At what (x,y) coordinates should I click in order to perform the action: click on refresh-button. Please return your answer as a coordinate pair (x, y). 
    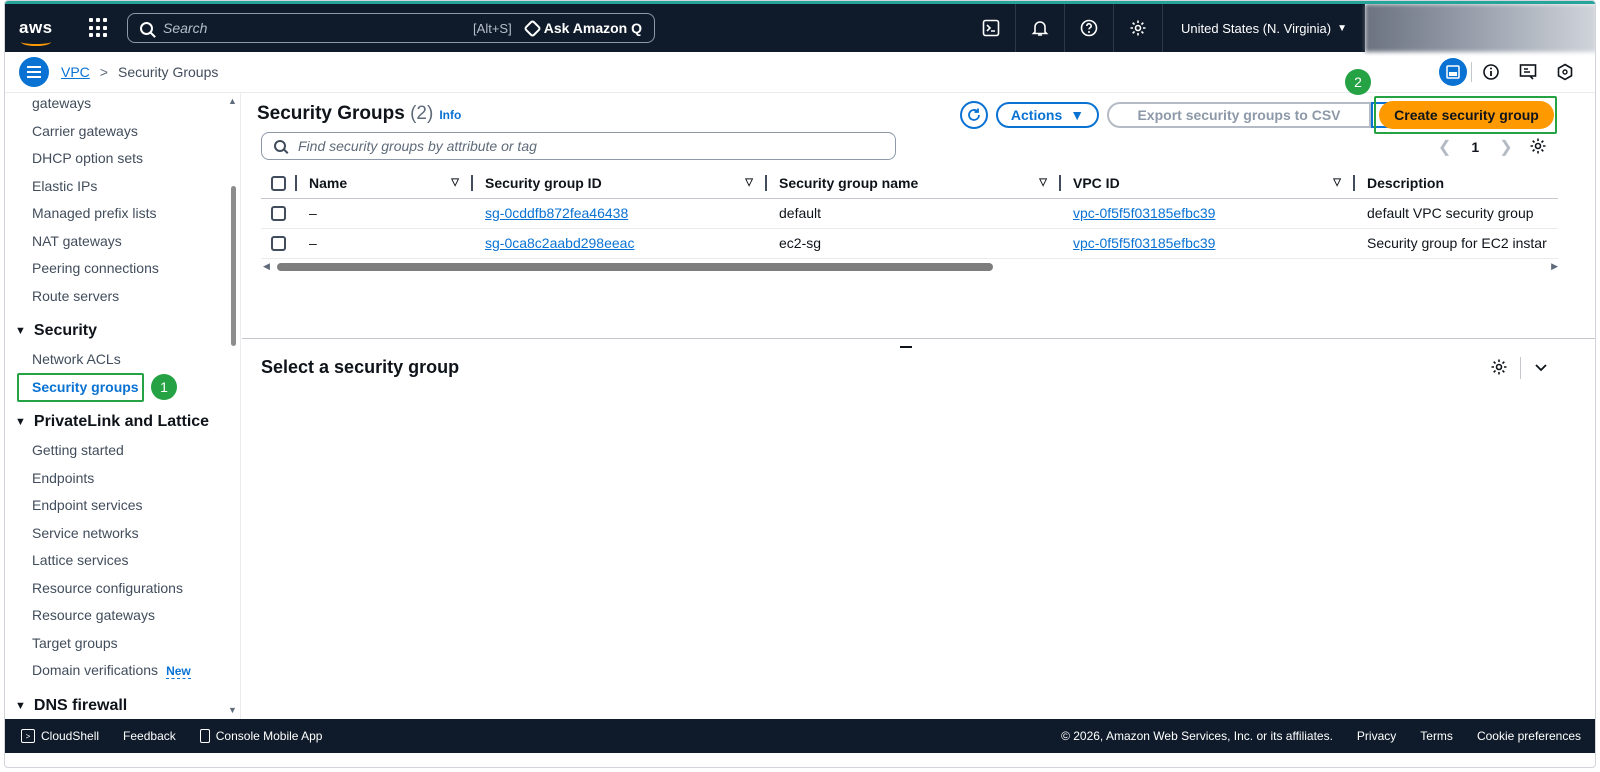
    Looking at the image, I should click on (974, 115).